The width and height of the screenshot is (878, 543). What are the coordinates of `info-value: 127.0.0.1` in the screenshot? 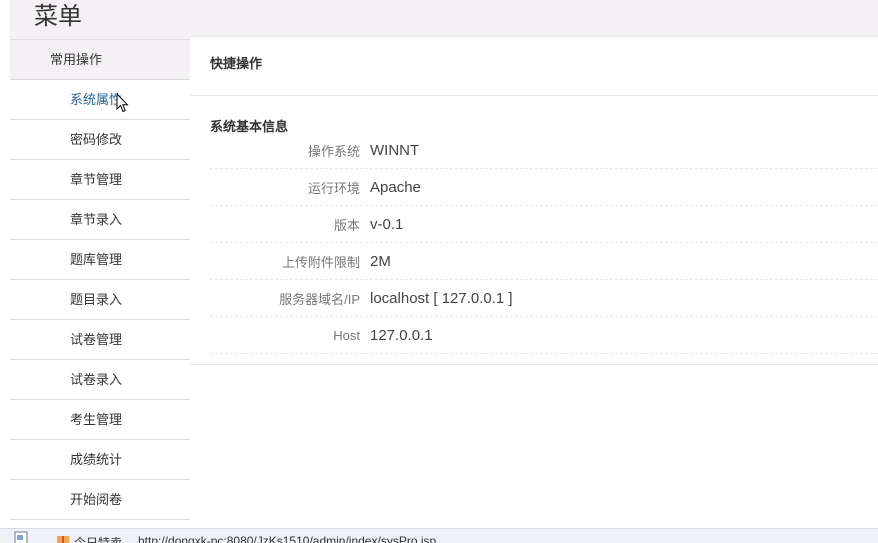 It's located at (401, 335).